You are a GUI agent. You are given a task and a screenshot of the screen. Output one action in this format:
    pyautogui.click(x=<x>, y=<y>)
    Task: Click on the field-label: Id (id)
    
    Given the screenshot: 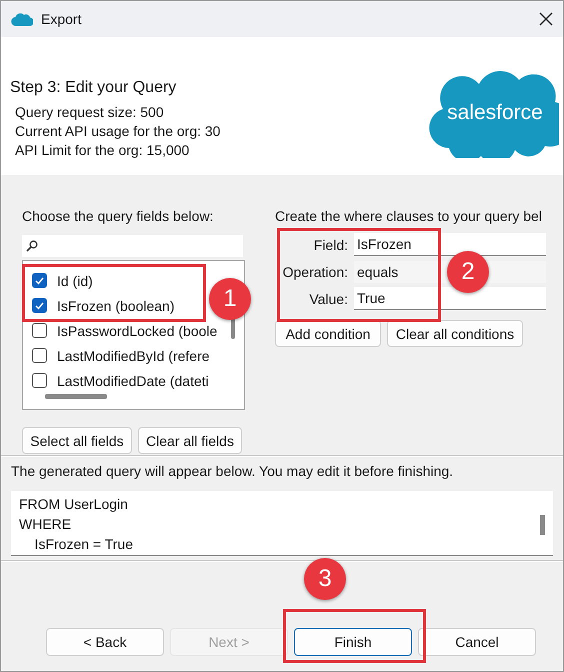 What is the action you would take?
    pyautogui.click(x=75, y=280)
    